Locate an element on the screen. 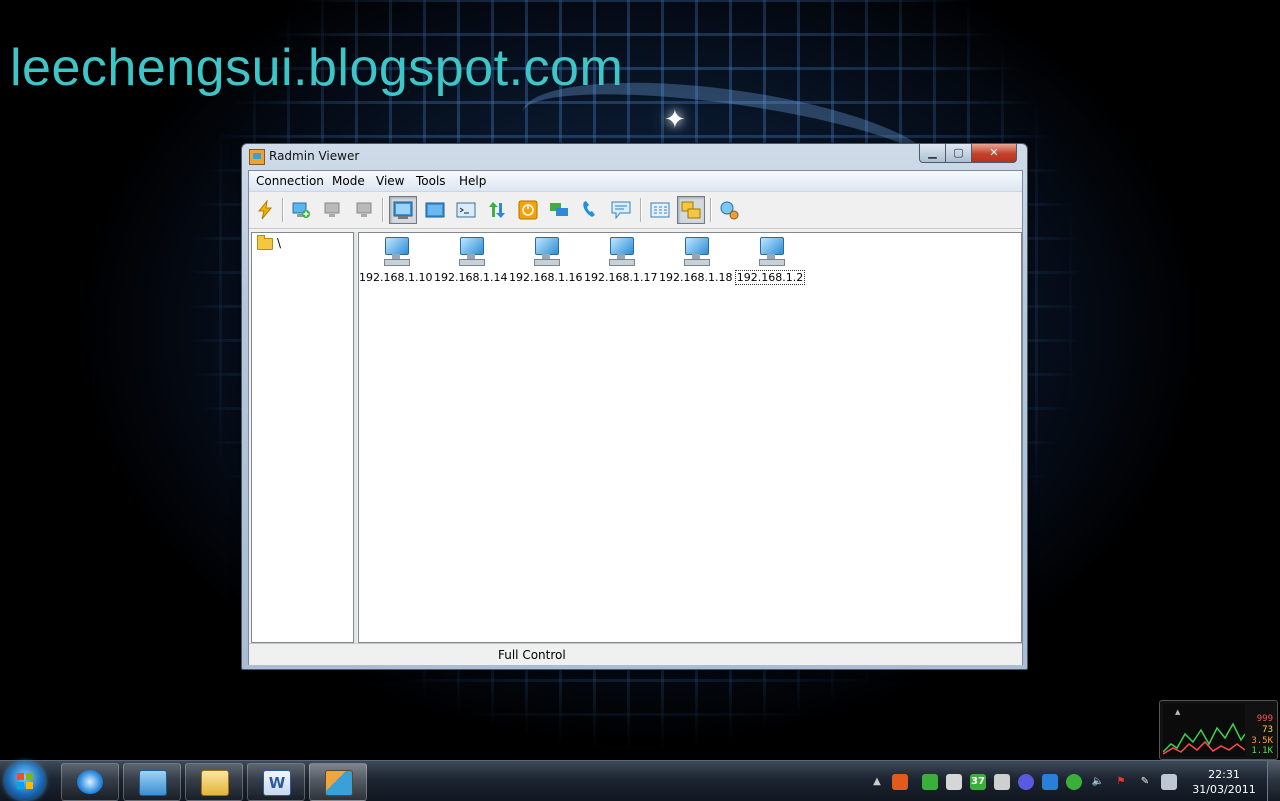 This screenshot has height=801, width=1280. chat-button is located at coordinates (559, 210).